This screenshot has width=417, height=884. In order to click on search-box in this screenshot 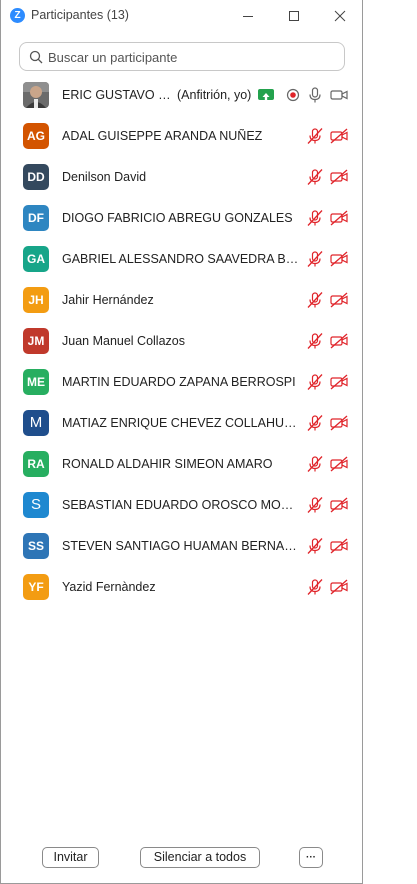, I will do `click(182, 56)`.